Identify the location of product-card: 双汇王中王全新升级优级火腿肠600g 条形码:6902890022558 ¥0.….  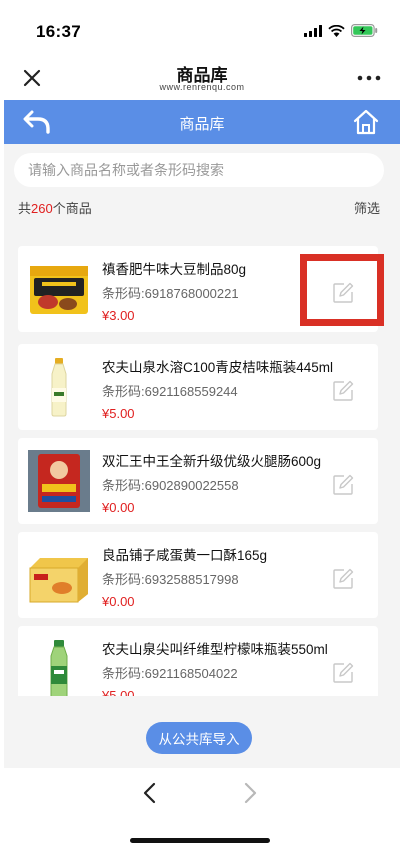
(198, 481).